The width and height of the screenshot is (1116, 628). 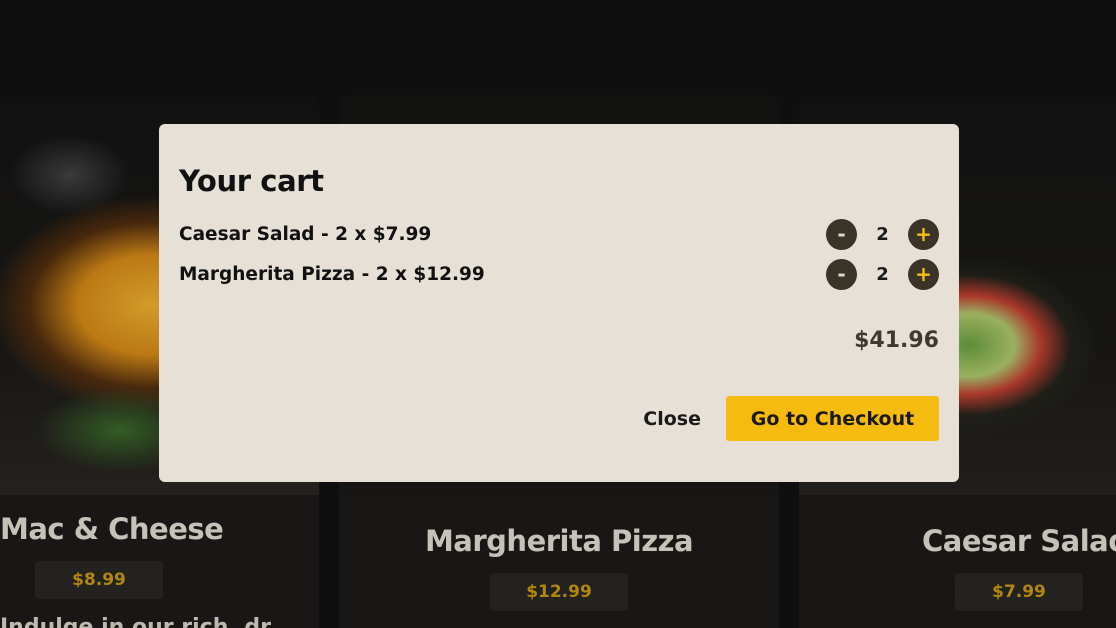 I want to click on close-button: Close, so click(x=684, y=419).